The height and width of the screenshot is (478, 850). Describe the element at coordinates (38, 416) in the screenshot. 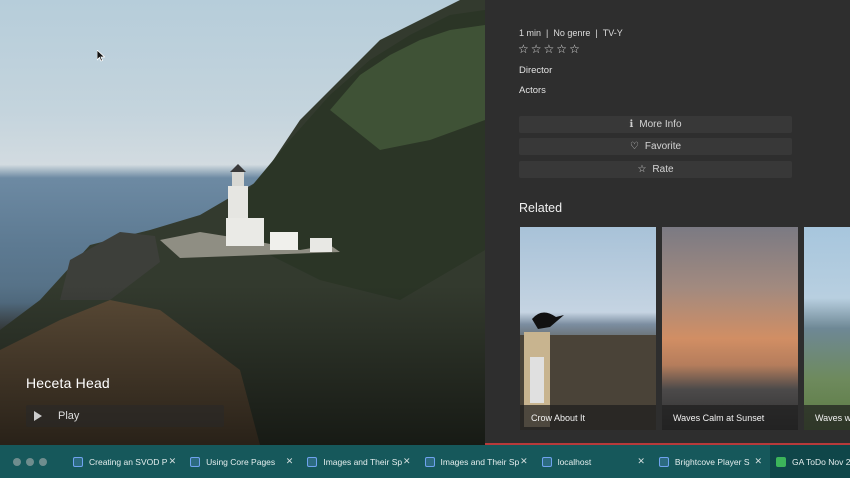

I see `play-icon` at that location.